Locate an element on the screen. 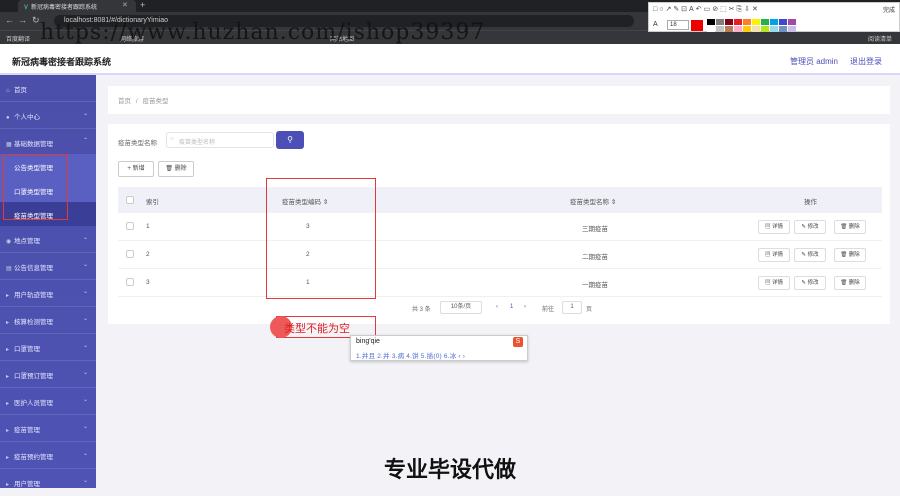 This screenshot has height=496, width=900. doc-icon: ▤ is located at coordinates (767, 255).